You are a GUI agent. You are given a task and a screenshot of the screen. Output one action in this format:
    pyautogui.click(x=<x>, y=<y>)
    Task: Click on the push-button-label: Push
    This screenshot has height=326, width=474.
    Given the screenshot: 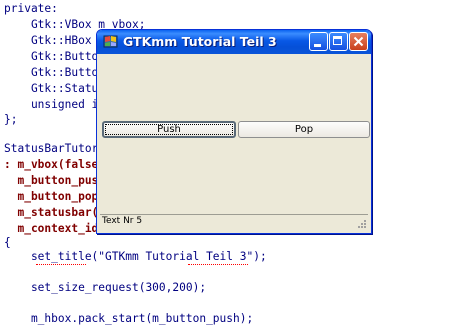 What is the action you would take?
    pyautogui.click(x=169, y=129)
    